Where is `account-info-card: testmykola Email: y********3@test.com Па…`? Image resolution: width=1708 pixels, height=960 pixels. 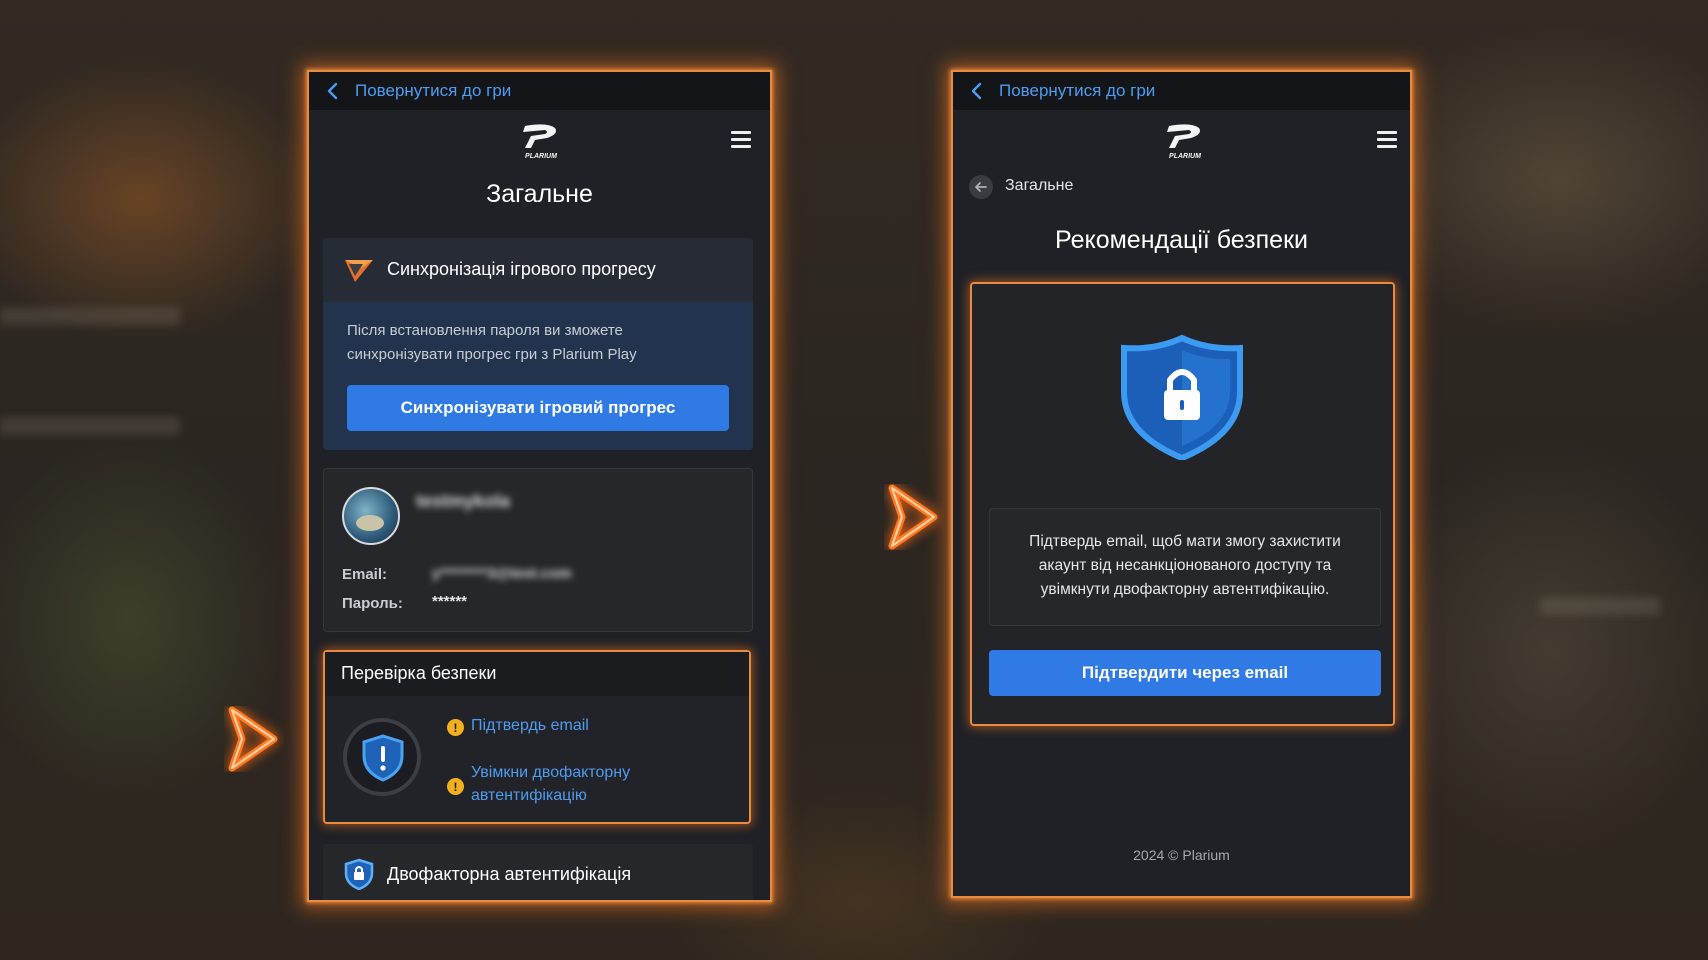 account-info-card: testmykola Email: y********3@test.com Па… is located at coordinates (538, 550).